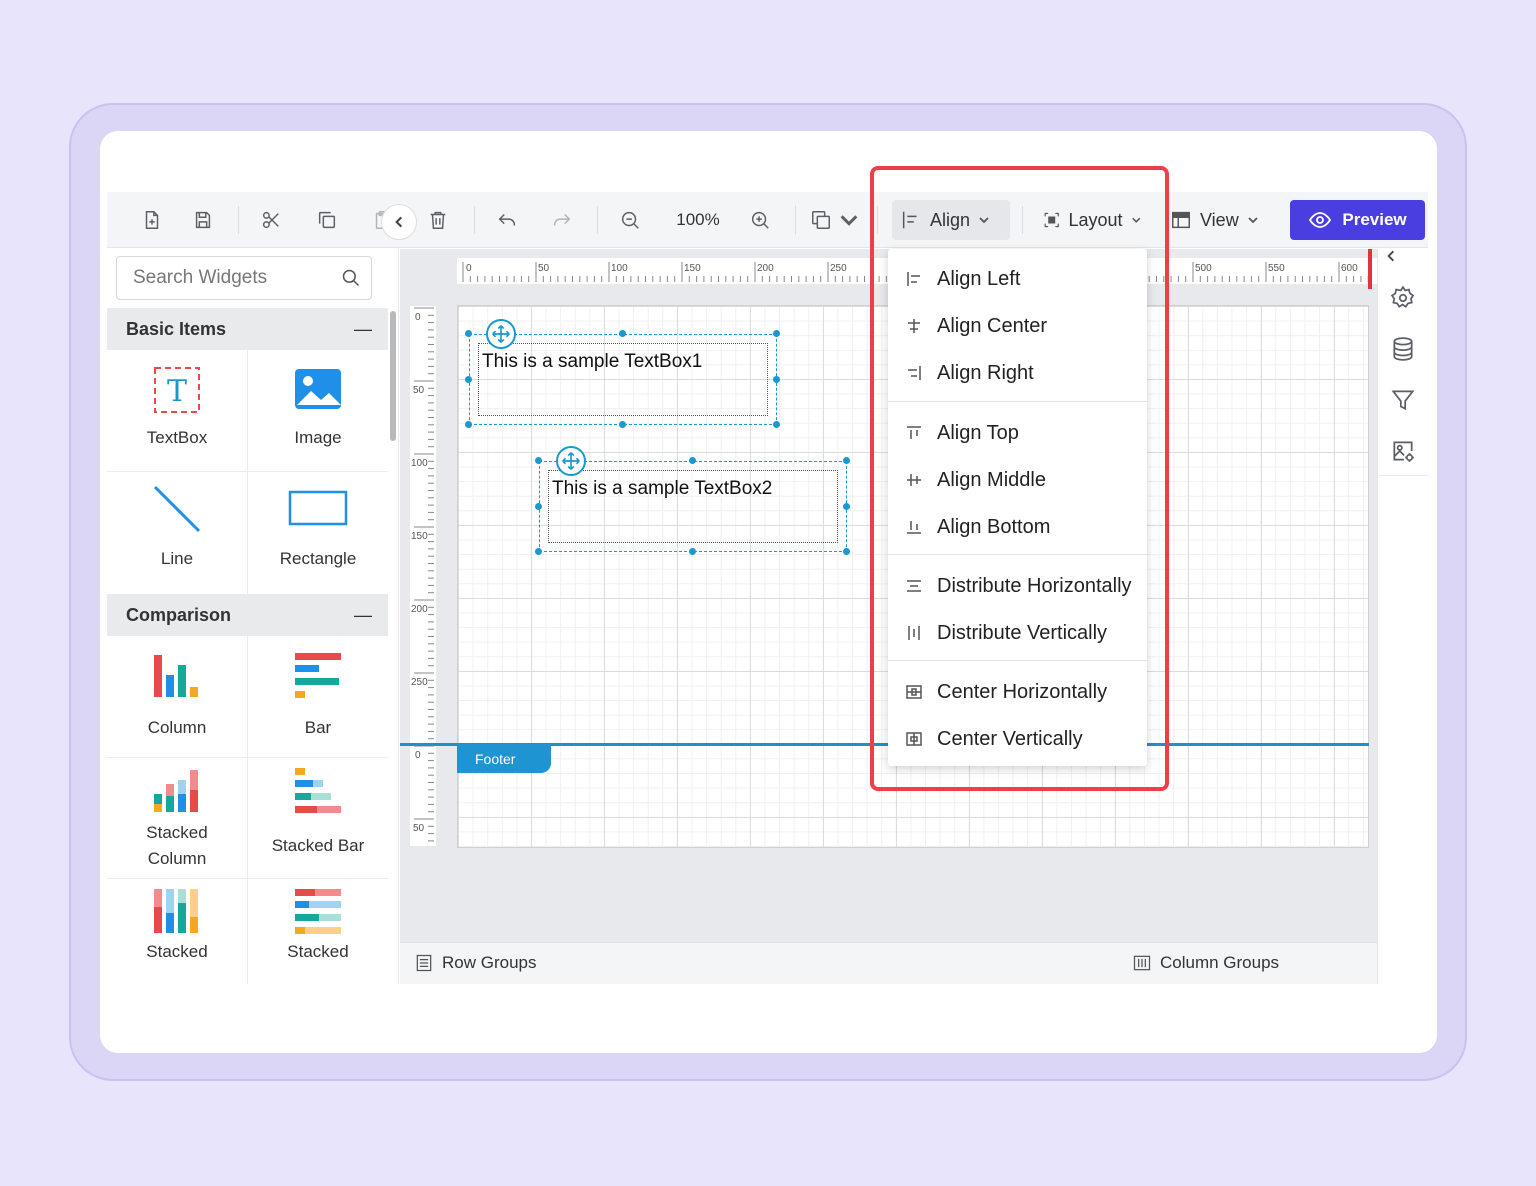 This screenshot has width=1536, height=1186. What do you see at coordinates (914, 432) in the screenshot?
I see `align-top-icon` at bounding box center [914, 432].